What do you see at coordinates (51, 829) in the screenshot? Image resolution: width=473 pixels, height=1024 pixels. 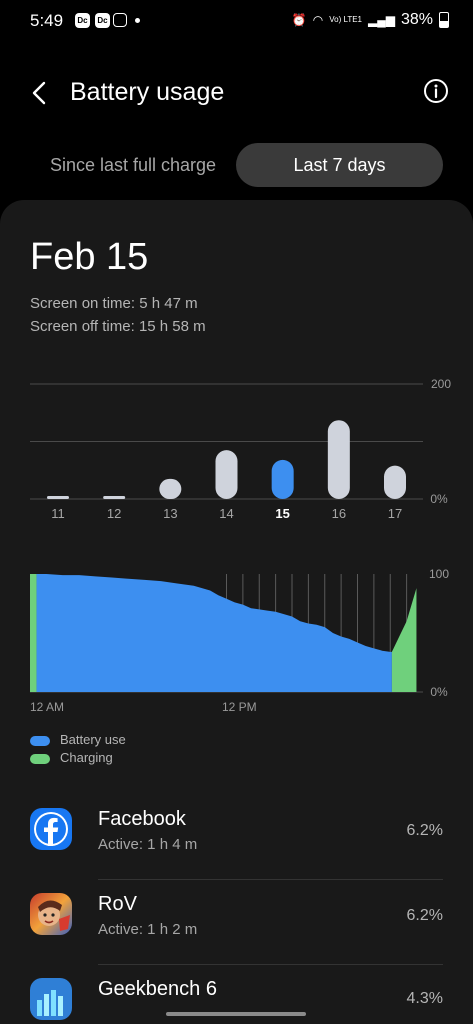 I see `facebook-icon` at bounding box center [51, 829].